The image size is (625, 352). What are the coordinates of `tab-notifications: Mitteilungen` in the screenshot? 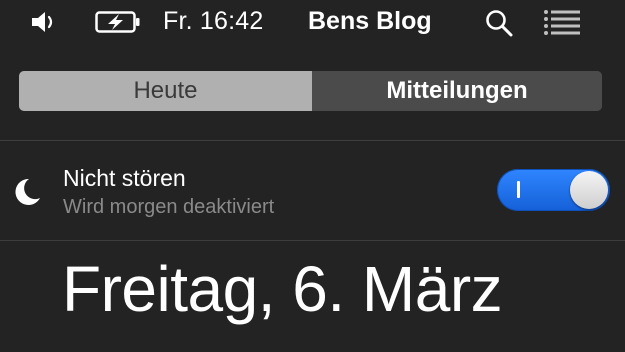 It's located at (457, 91).